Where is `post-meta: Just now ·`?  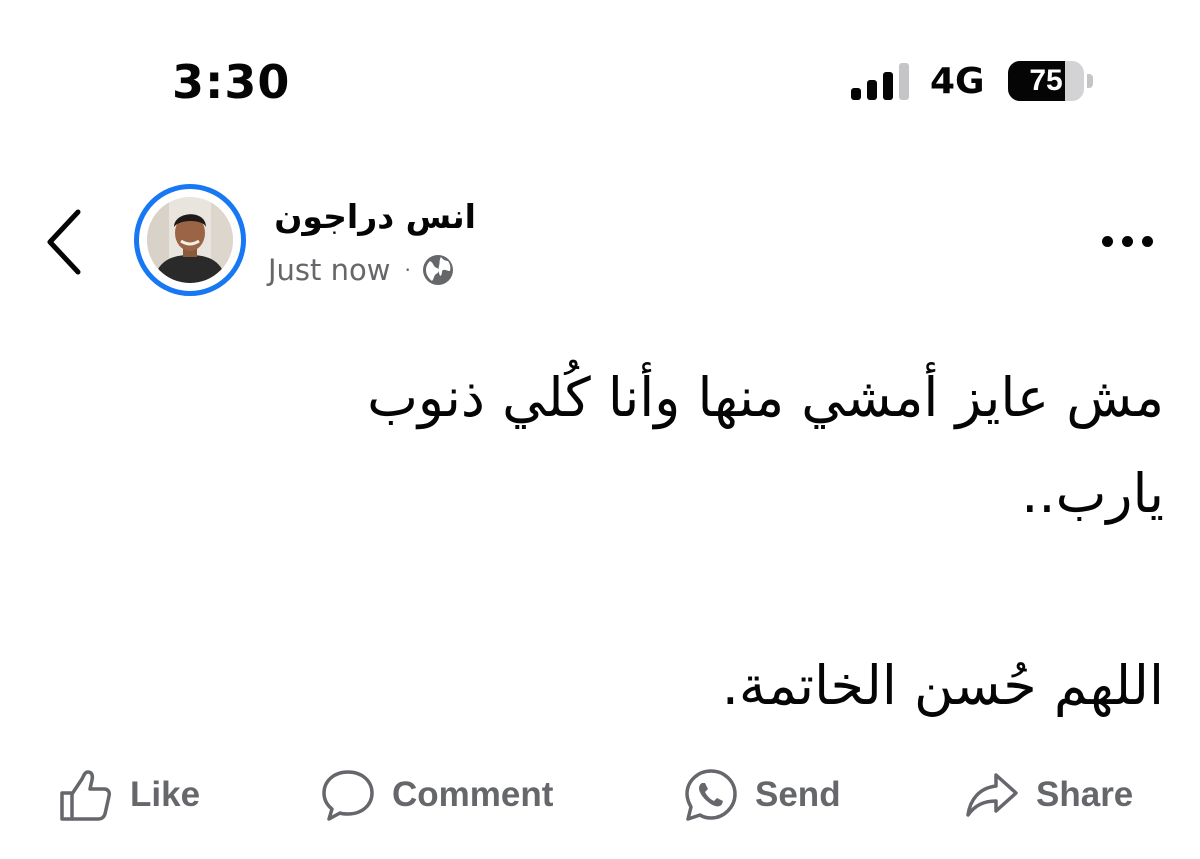 post-meta: Just now · is located at coordinates (361, 270).